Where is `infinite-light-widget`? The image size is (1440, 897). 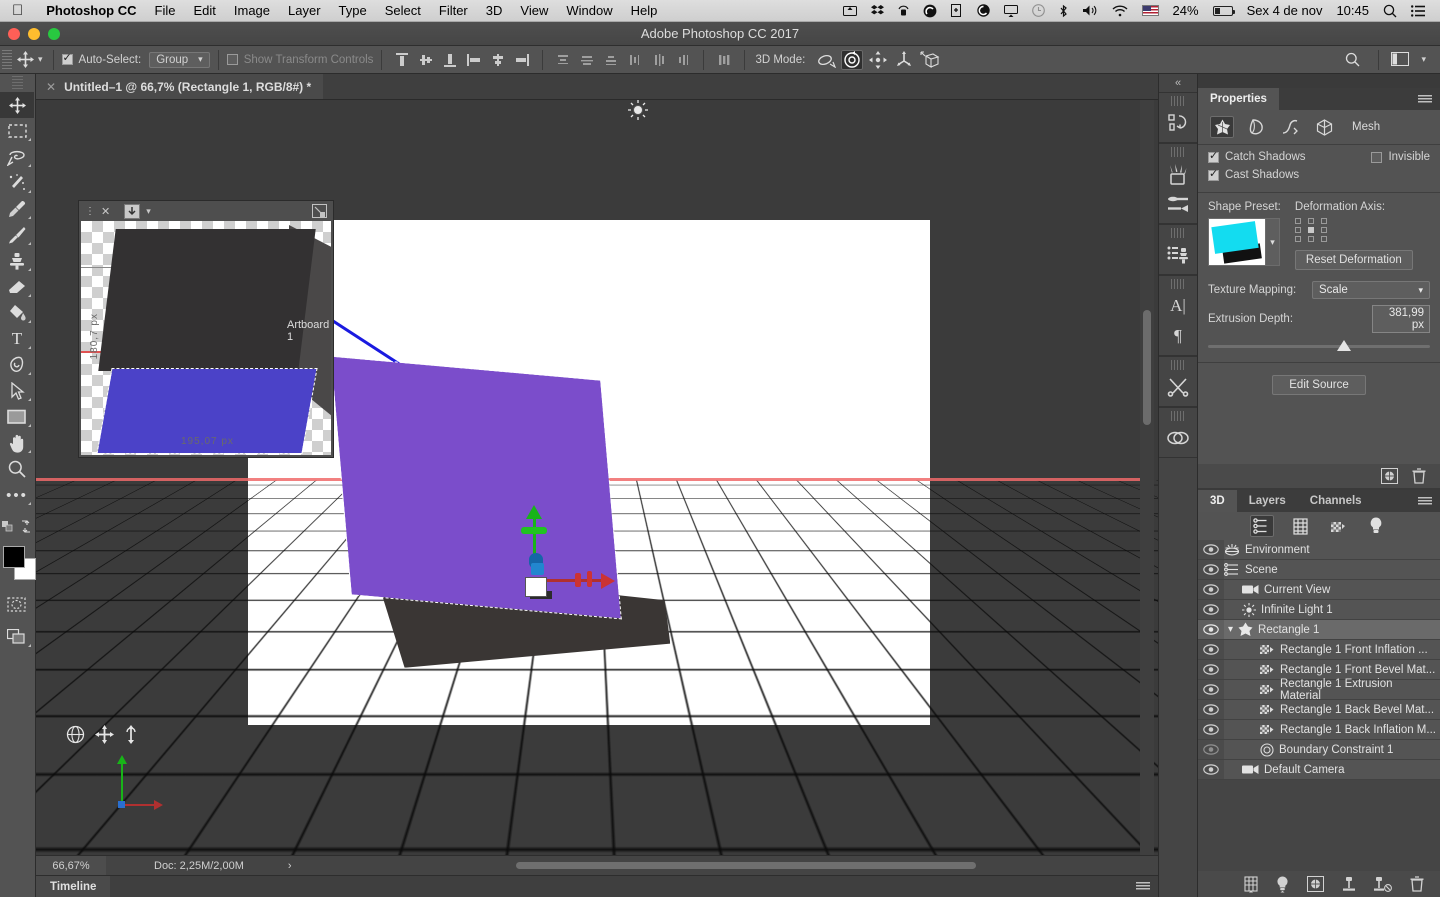 infinite-light-widget is located at coordinates (638, 110).